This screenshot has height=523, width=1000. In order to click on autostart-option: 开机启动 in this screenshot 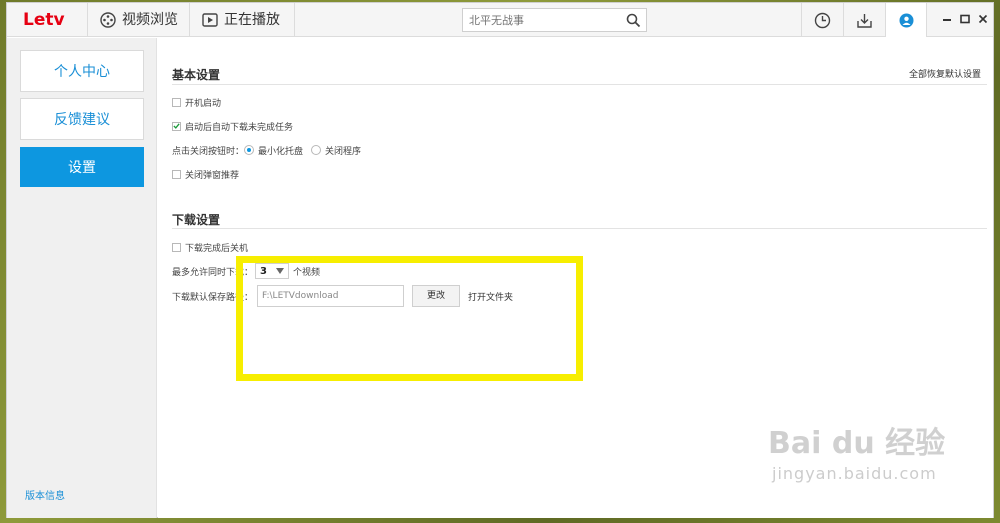, I will do `click(196, 102)`.